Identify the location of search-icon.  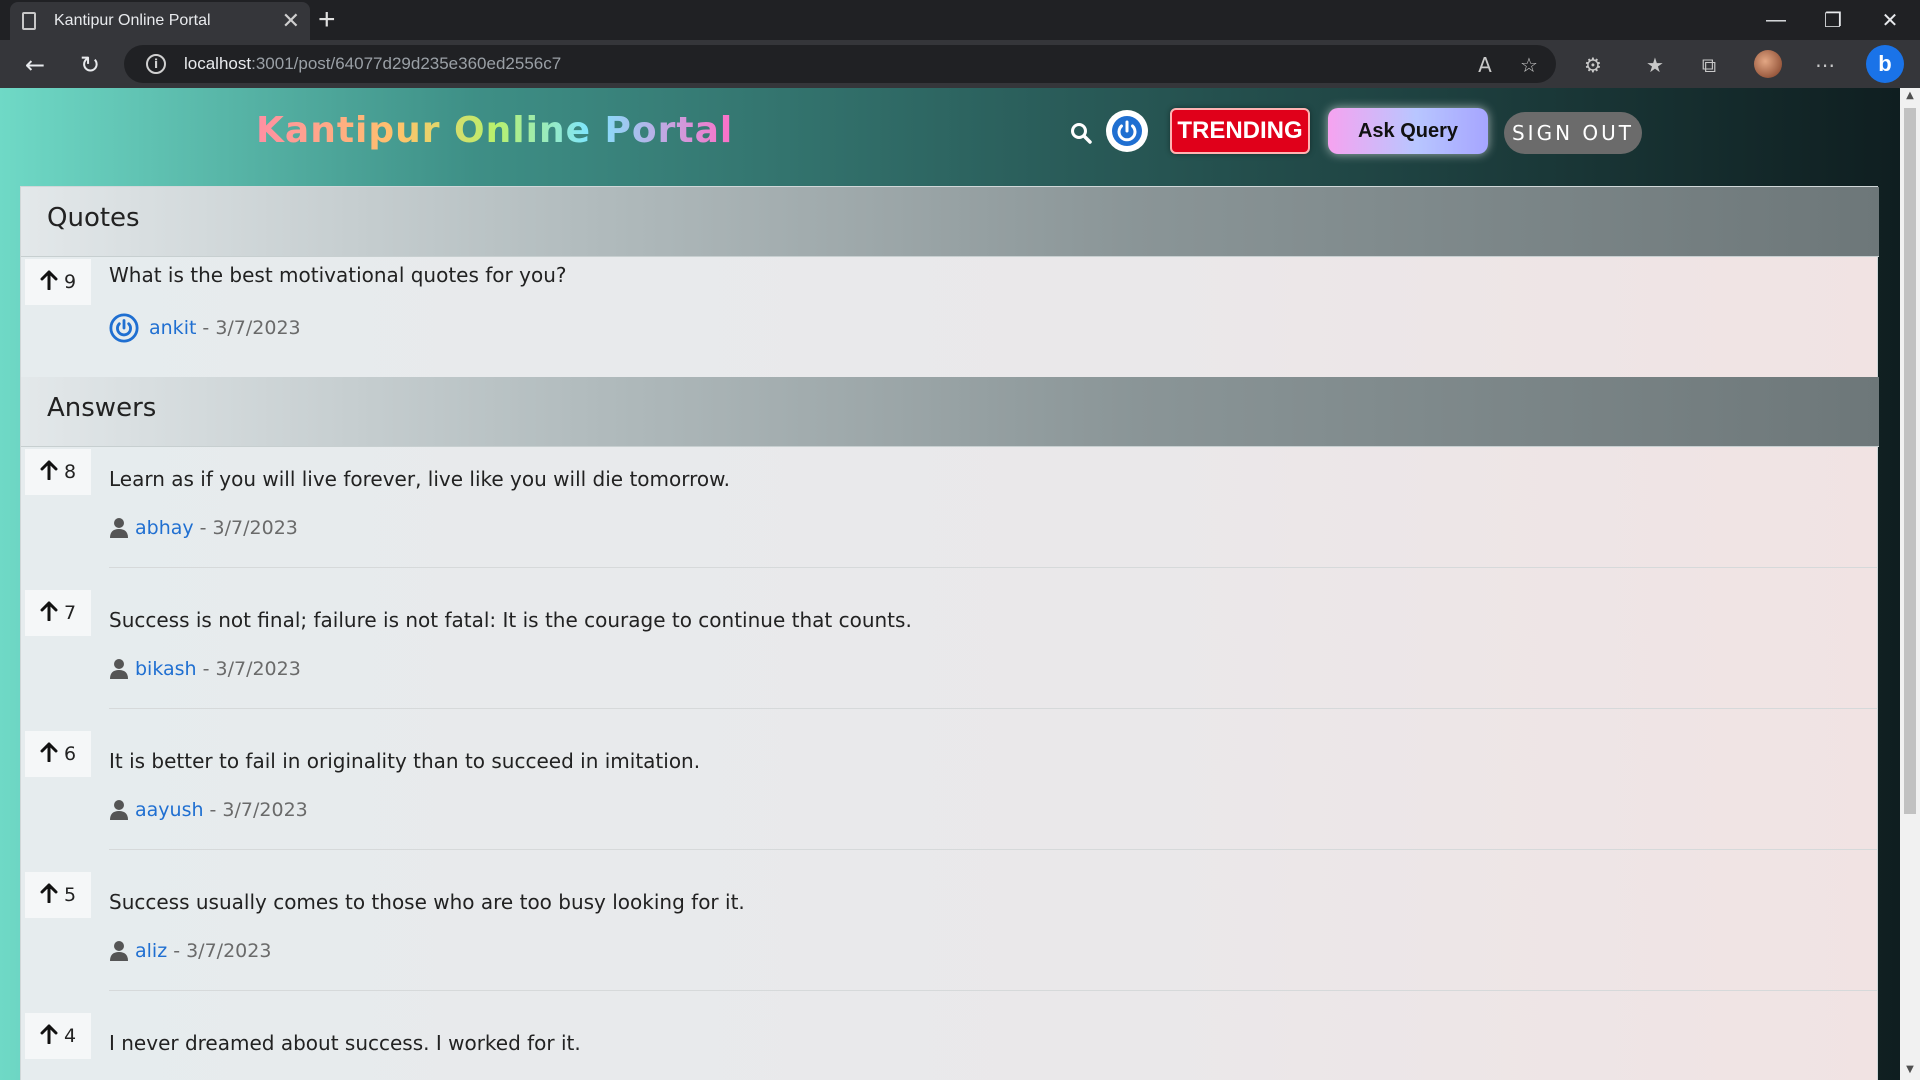
(1081, 133).